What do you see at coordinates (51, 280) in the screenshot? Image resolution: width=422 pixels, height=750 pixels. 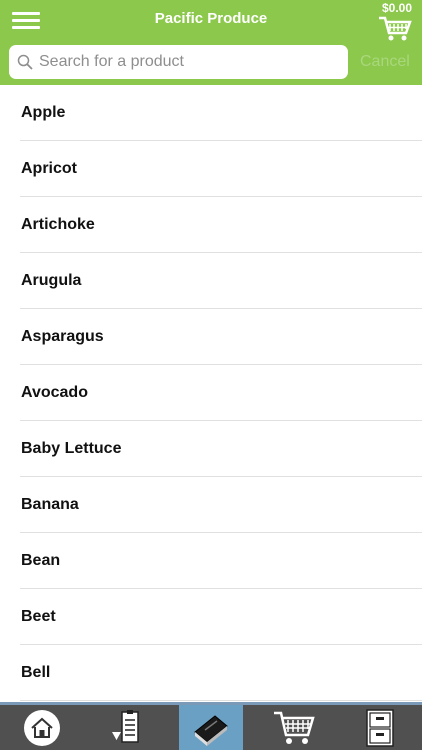 I see `product-name: Arugula` at bounding box center [51, 280].